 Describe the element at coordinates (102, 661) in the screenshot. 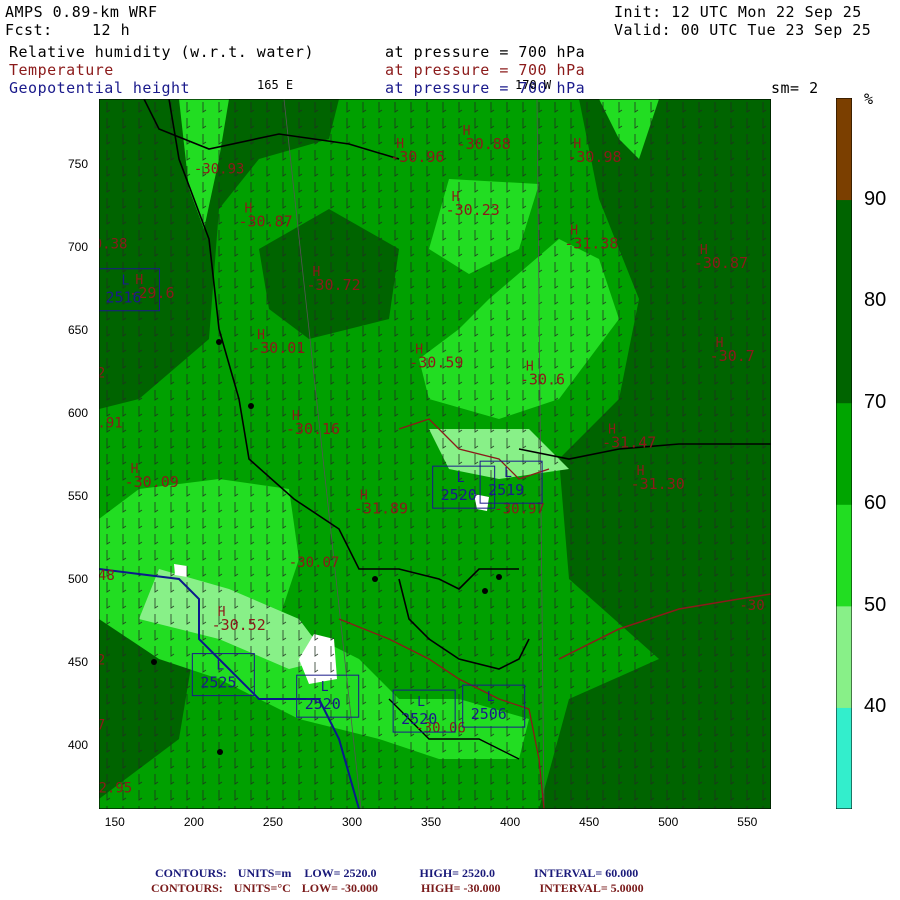

I see `temperature-label: -30.42` at that location.